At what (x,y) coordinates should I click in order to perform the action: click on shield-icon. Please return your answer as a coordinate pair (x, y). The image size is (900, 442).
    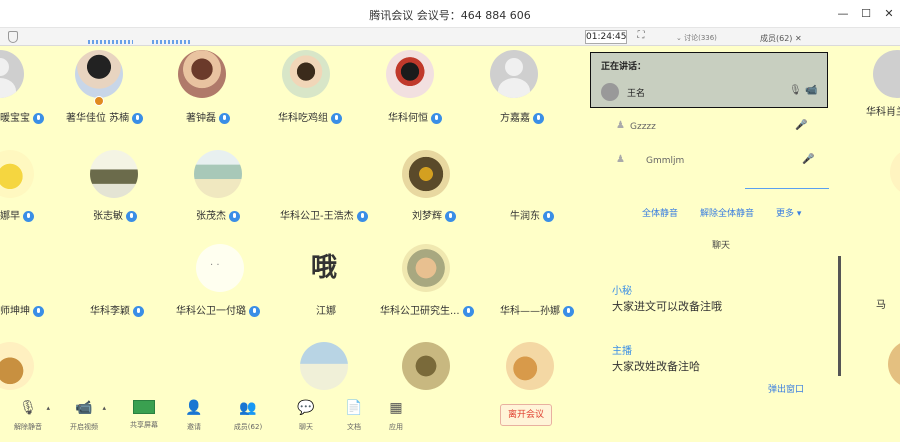
    Looking at the image, I should click on (13, 37).